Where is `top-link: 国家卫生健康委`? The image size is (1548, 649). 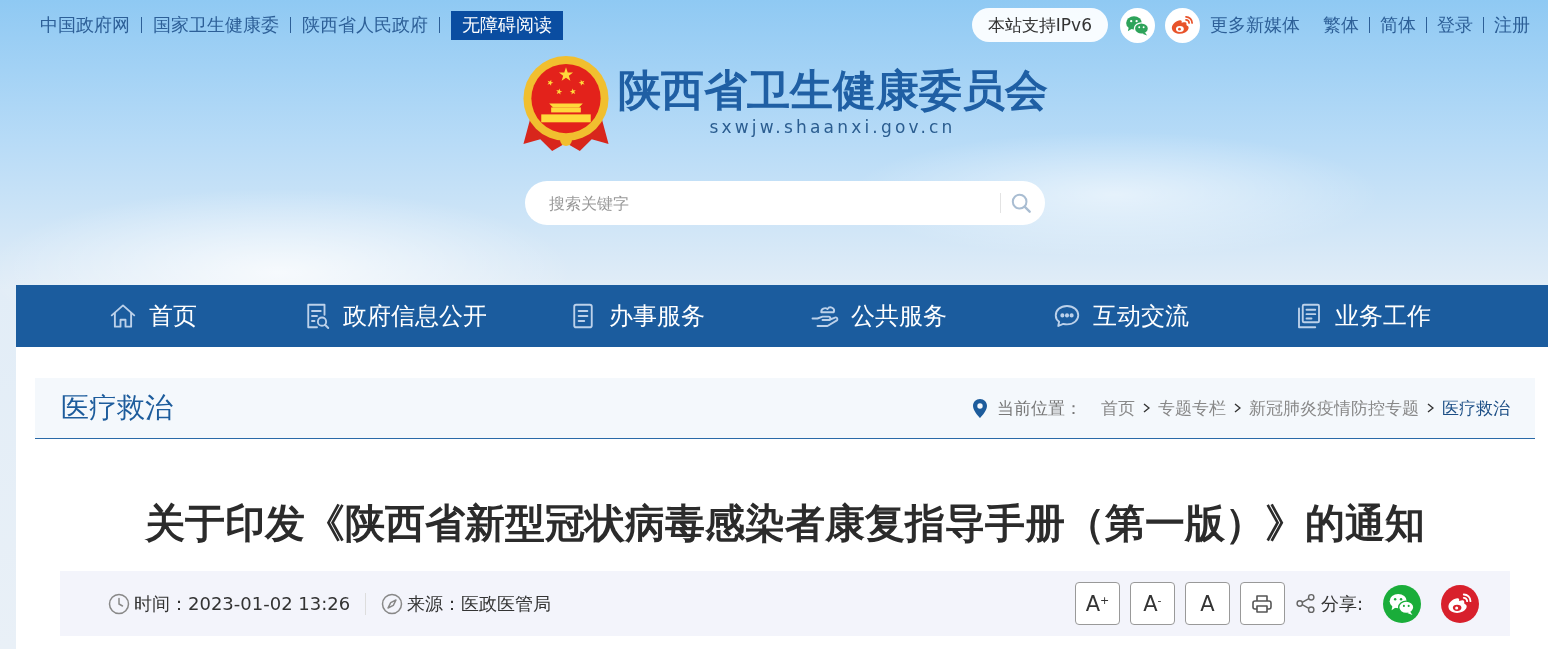
top-link: 国家卫生健康委 is located at coordinates (216, 25).